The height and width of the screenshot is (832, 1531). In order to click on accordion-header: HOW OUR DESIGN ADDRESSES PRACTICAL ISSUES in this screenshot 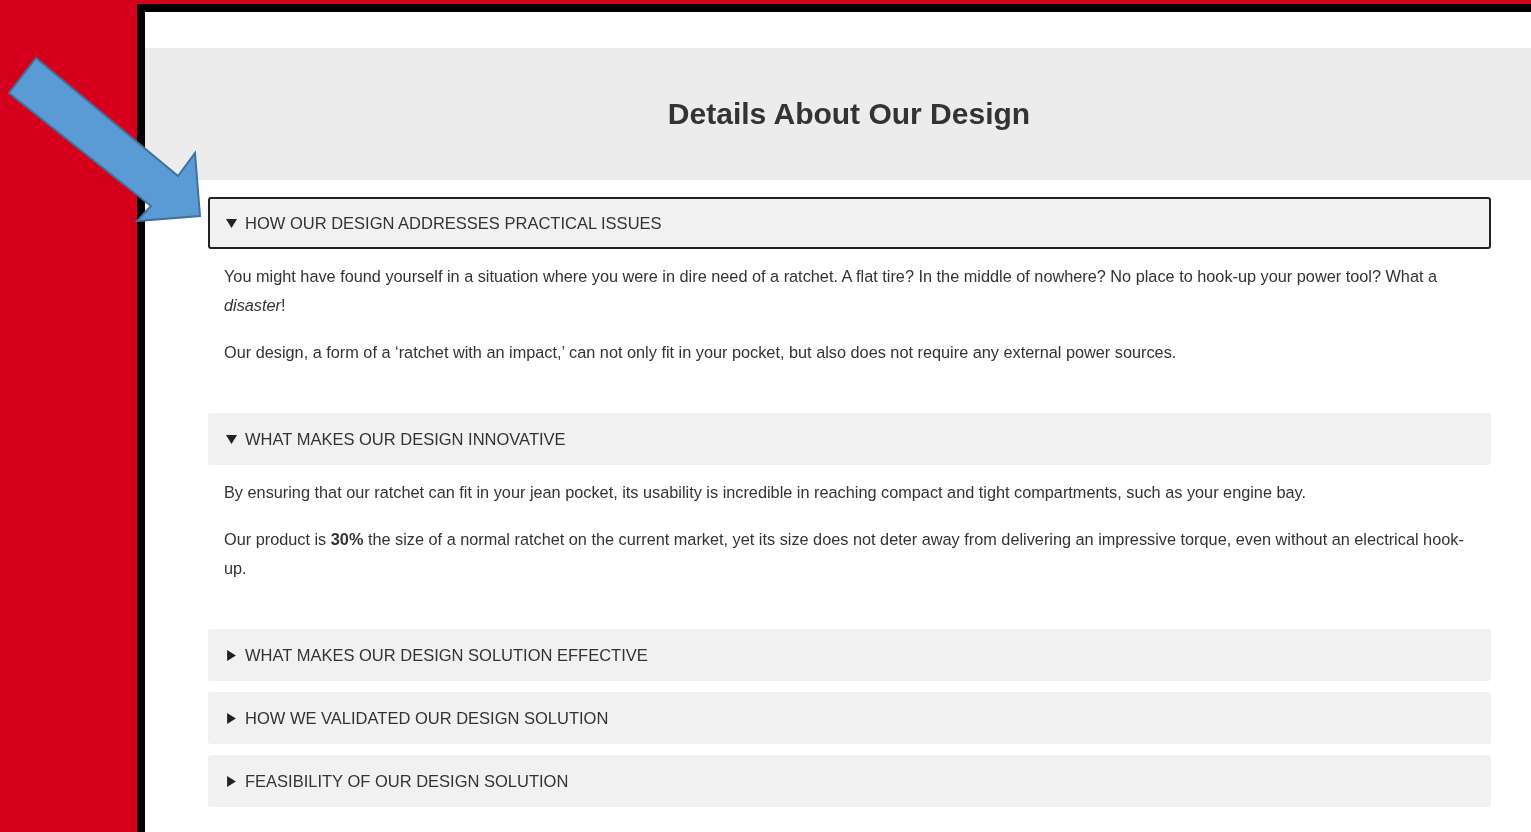, I will do `click(849, 223)`.